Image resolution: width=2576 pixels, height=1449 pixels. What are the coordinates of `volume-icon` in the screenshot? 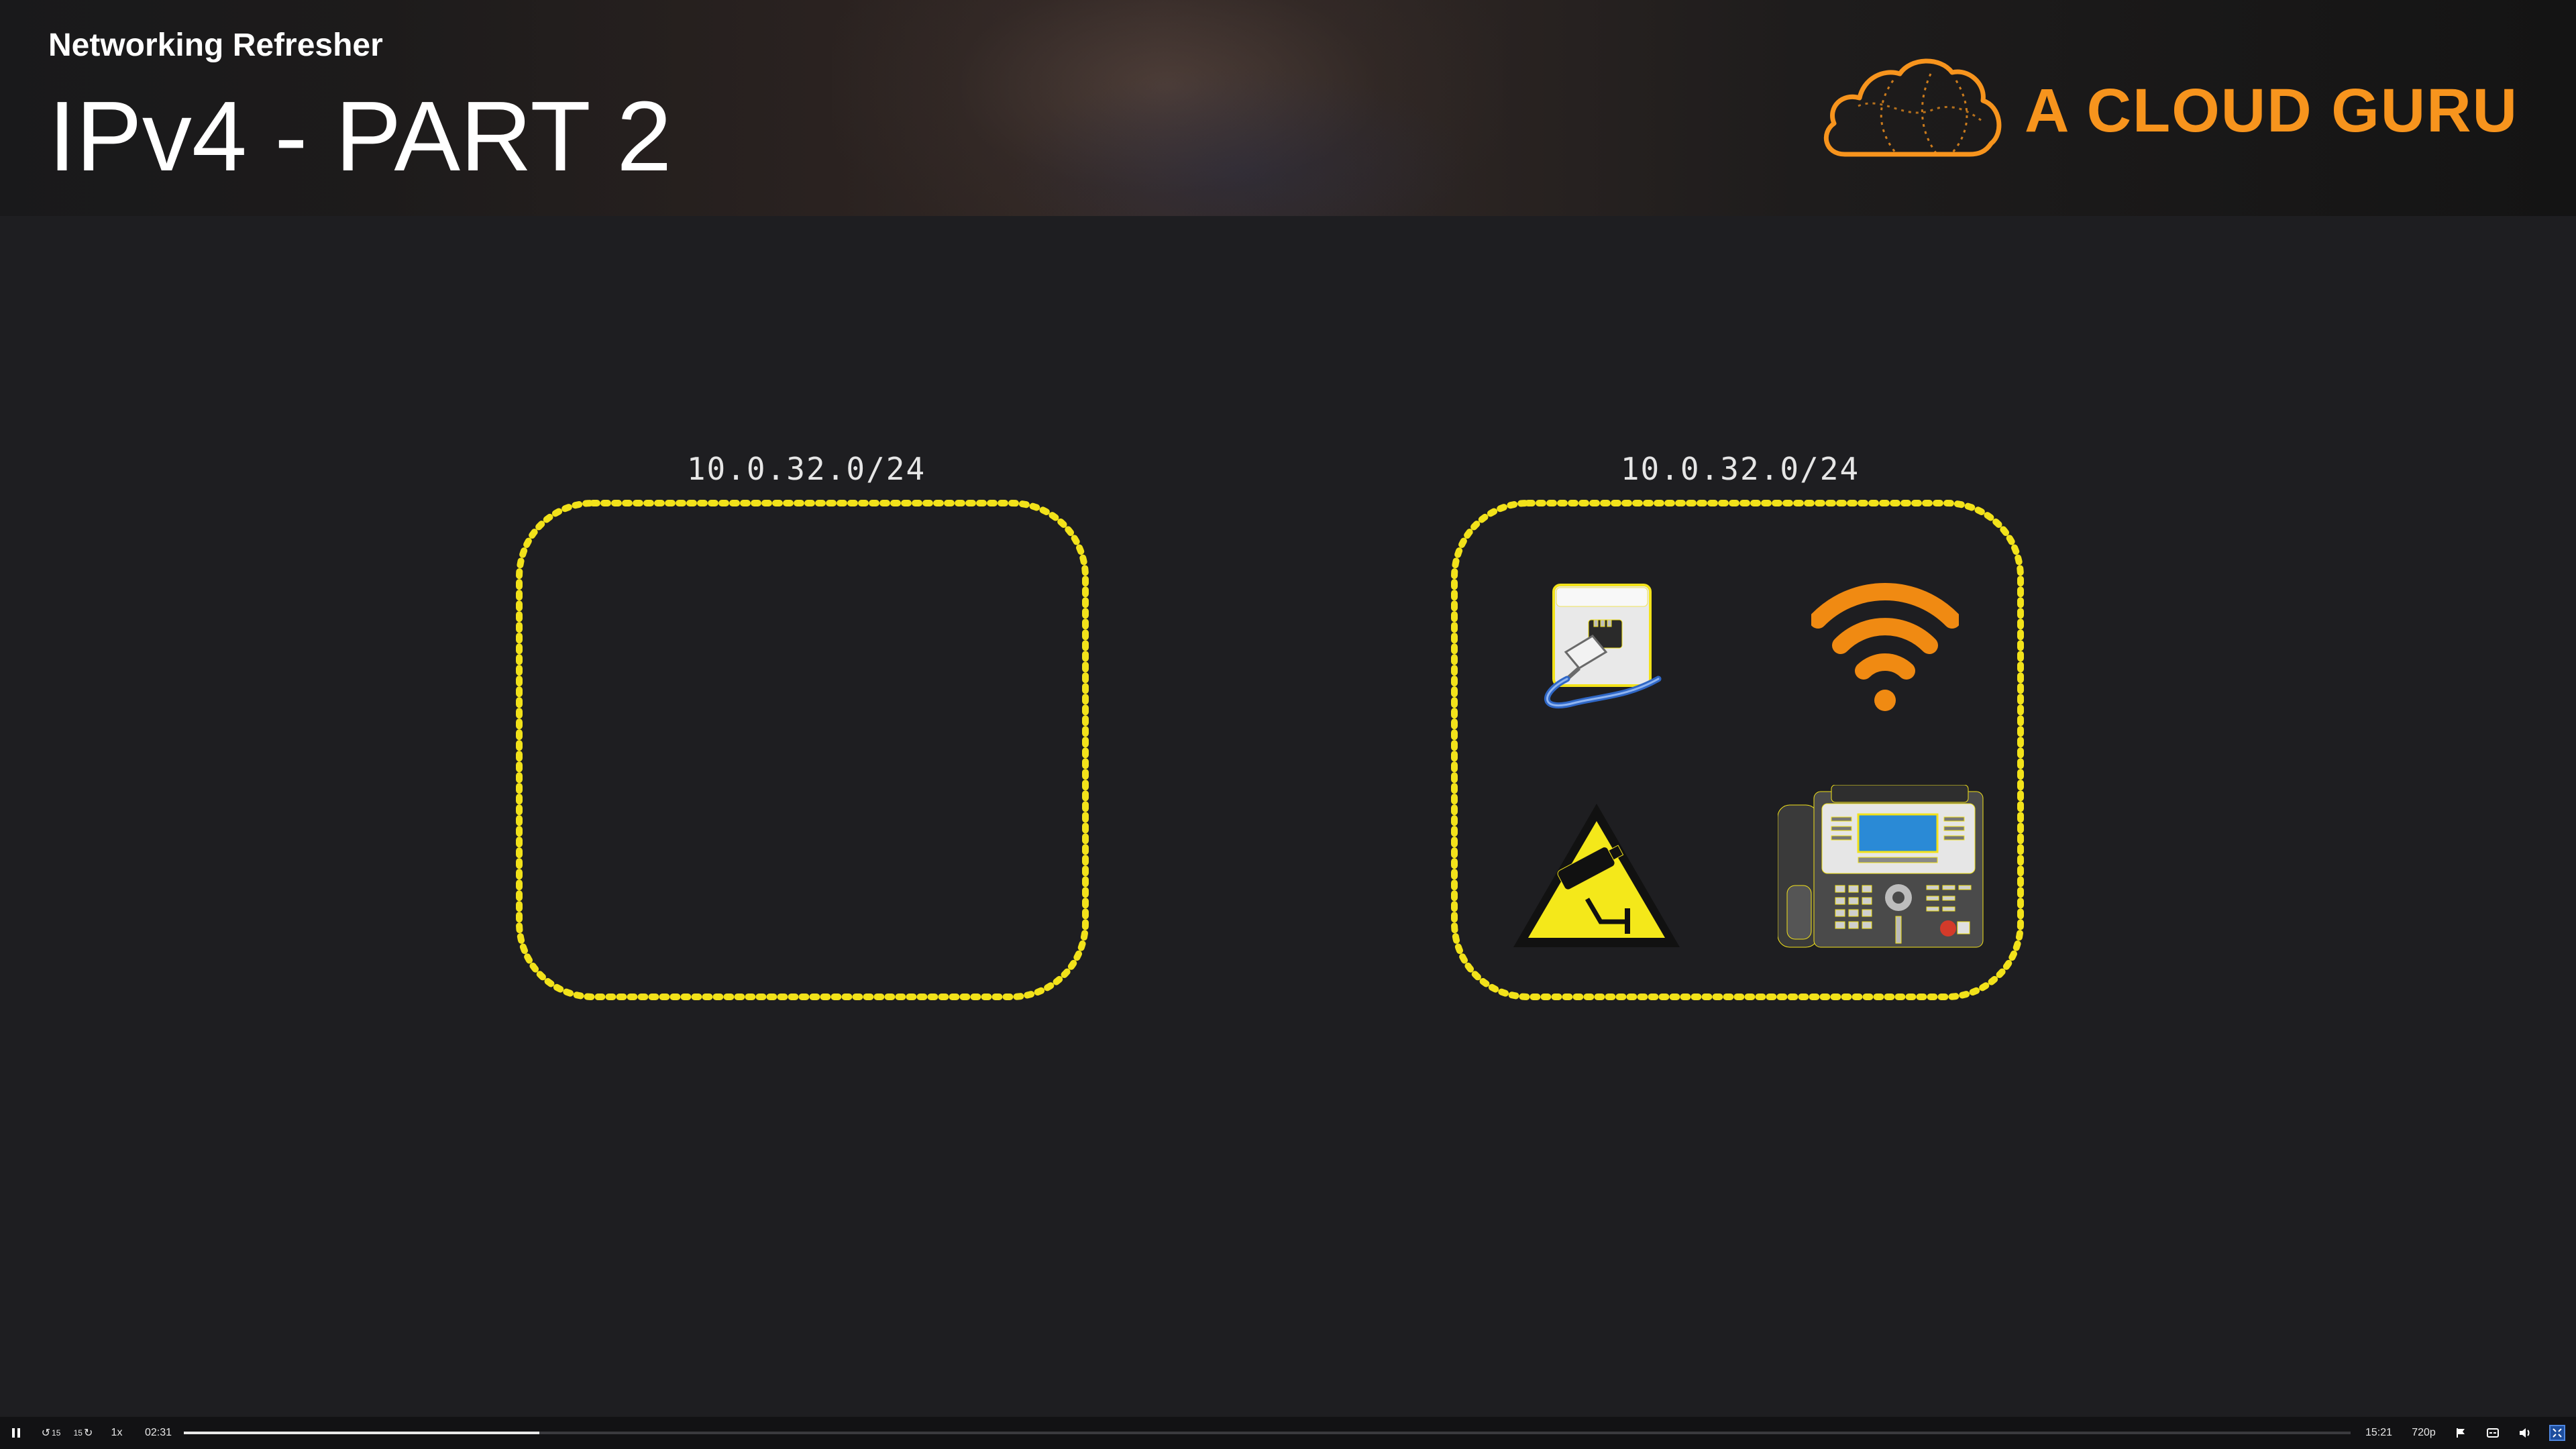 It's located at (2525, 1433).